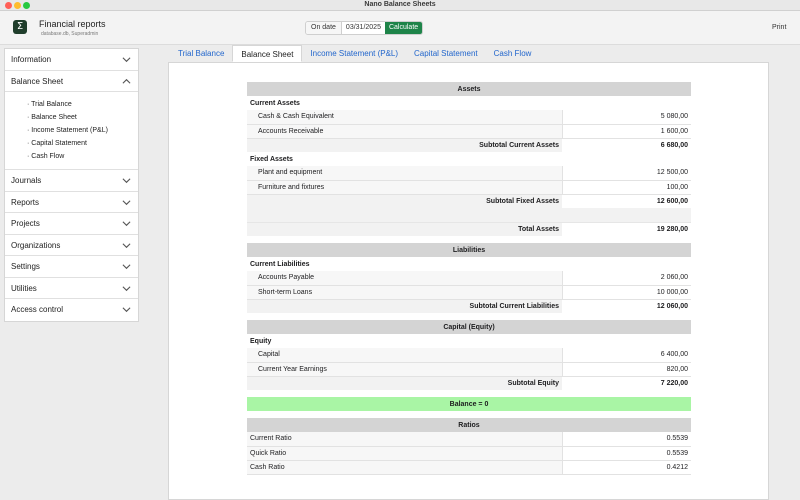  I want to click on table-row: Liabilities, so click(469, 250).